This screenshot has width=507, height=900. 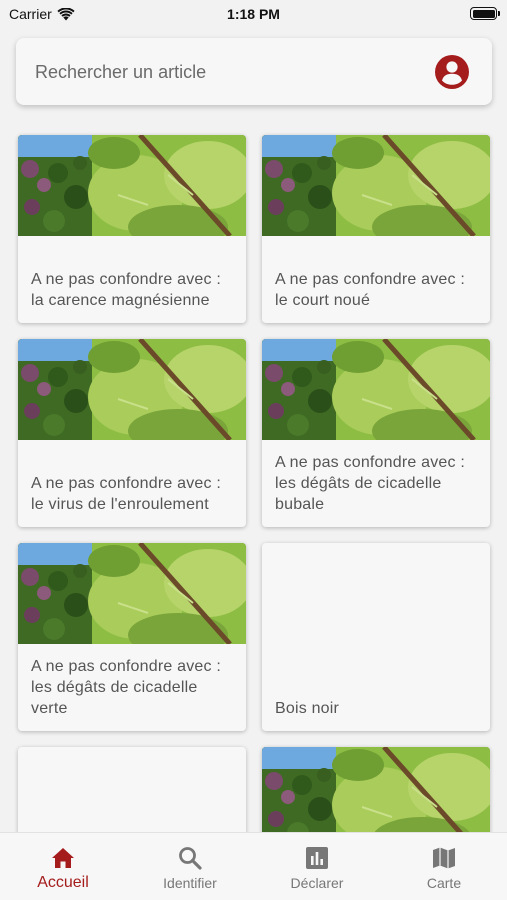 I want to click on tab-declarer: Déclarer, so click(x=317, y=866).